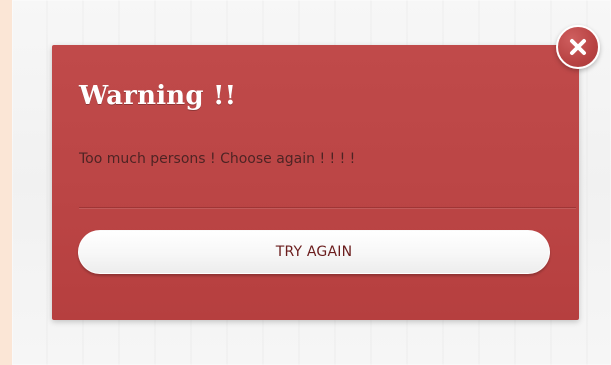 This screenshot has height=365, width=611. Describe the element at coordinates (314, 252) in the screenshot. I see `try-again-button: TRY AGAIN` at that location.